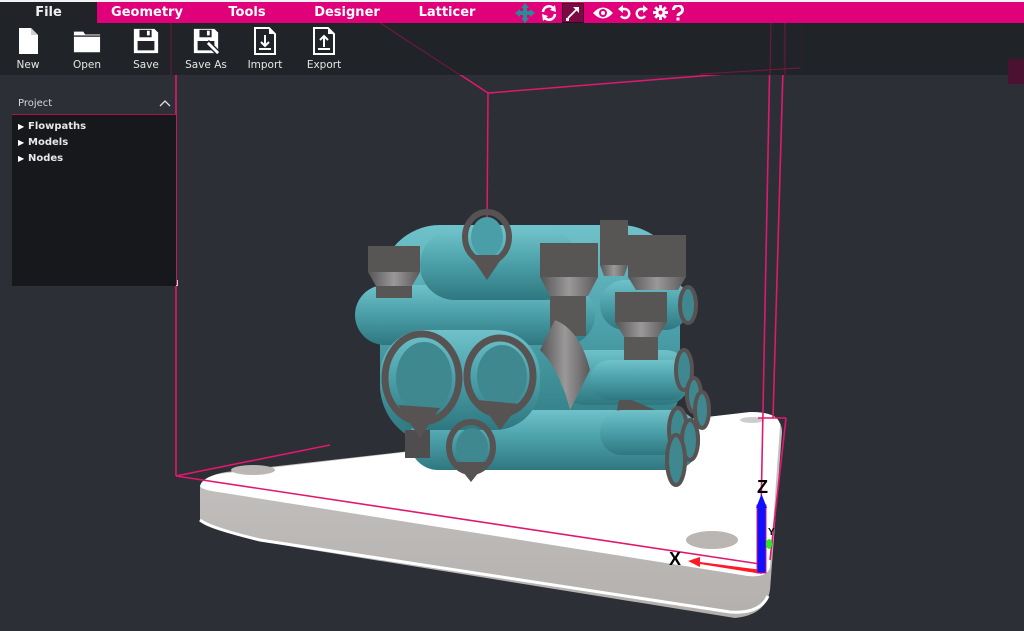 This screenshot has width=1024, height=631. I want to click on gear-icon, so click(660, 12).